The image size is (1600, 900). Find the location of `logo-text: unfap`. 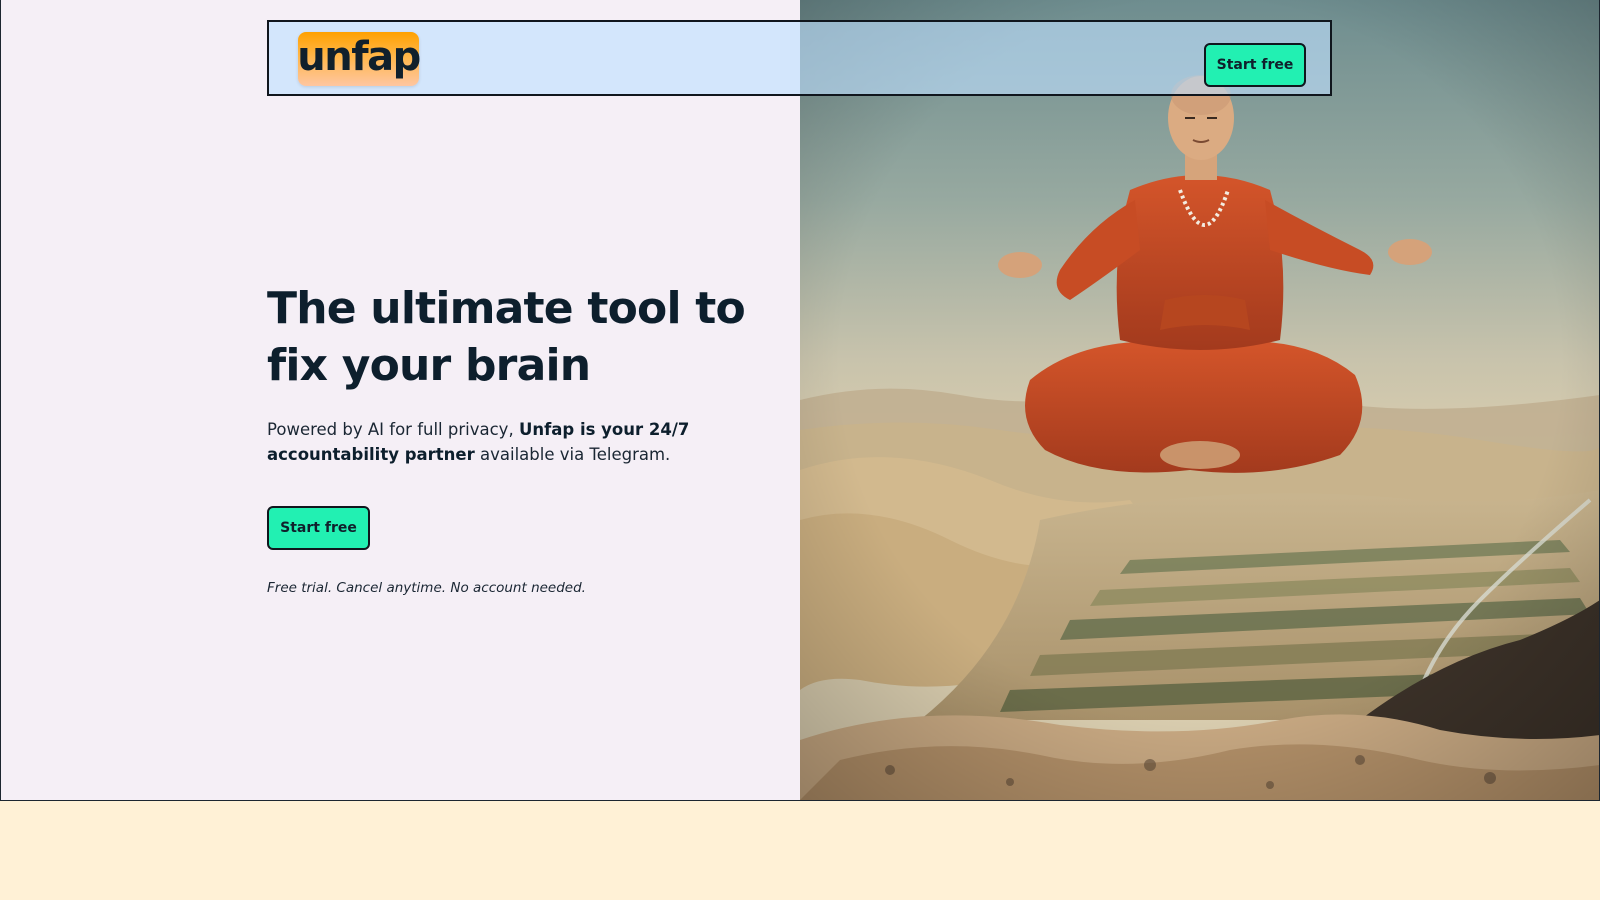

logo-text: unfap is located at coordinates (359, 57).